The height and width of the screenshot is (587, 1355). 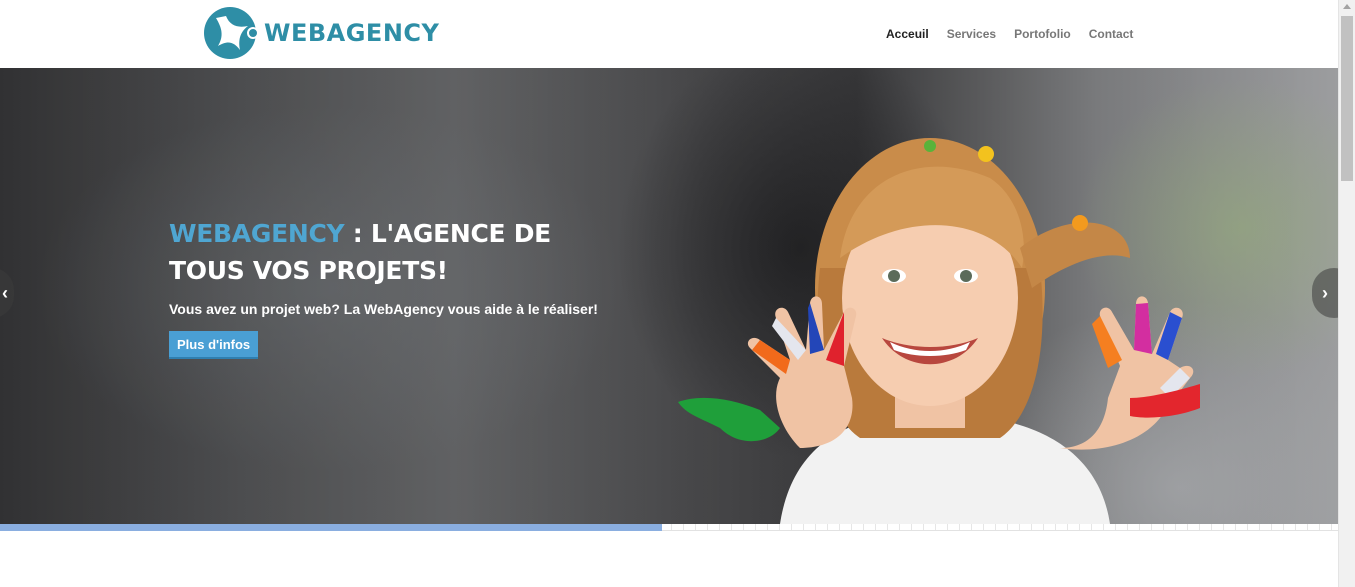 What do you see at coordinates (257, 233) in the screenshot?
I see `slide-title-brand: WEBAGENCY` at bounding box center [257, 233].